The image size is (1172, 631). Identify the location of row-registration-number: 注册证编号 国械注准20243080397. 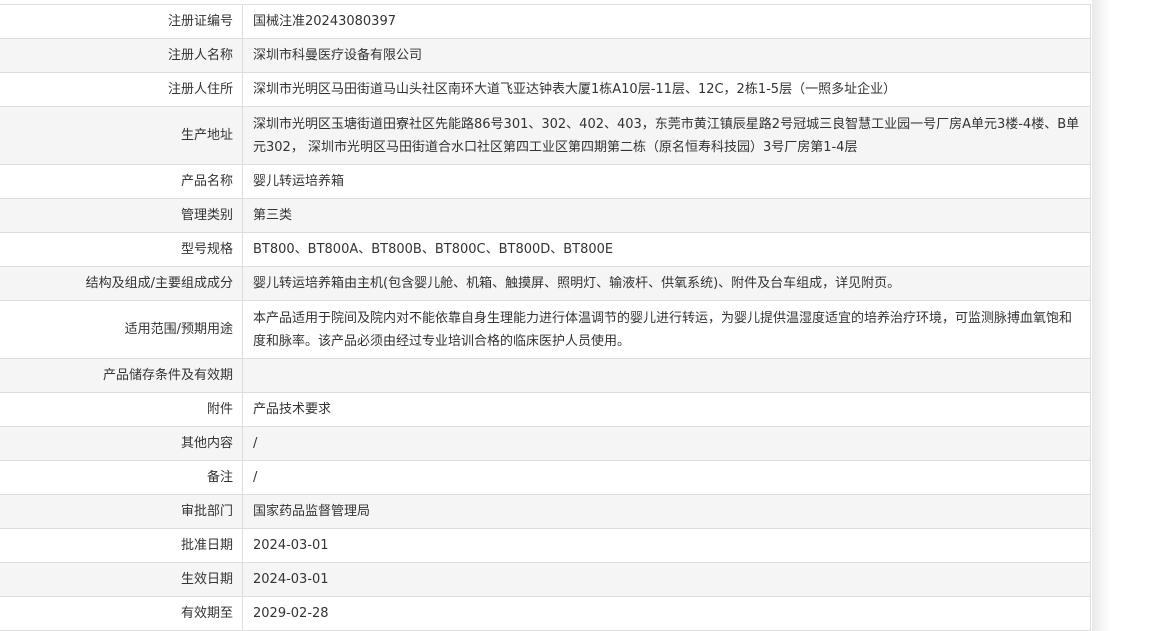
(545, 21).